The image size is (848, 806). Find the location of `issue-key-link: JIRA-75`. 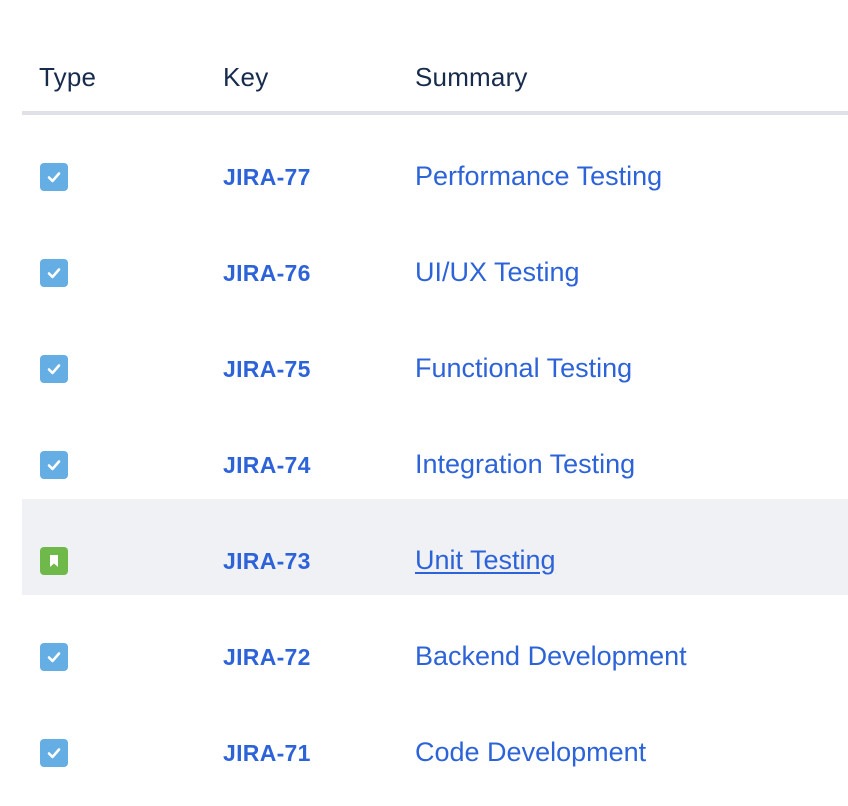

issue-key-link: JIRA-75 is located at coordinates (267, 369).